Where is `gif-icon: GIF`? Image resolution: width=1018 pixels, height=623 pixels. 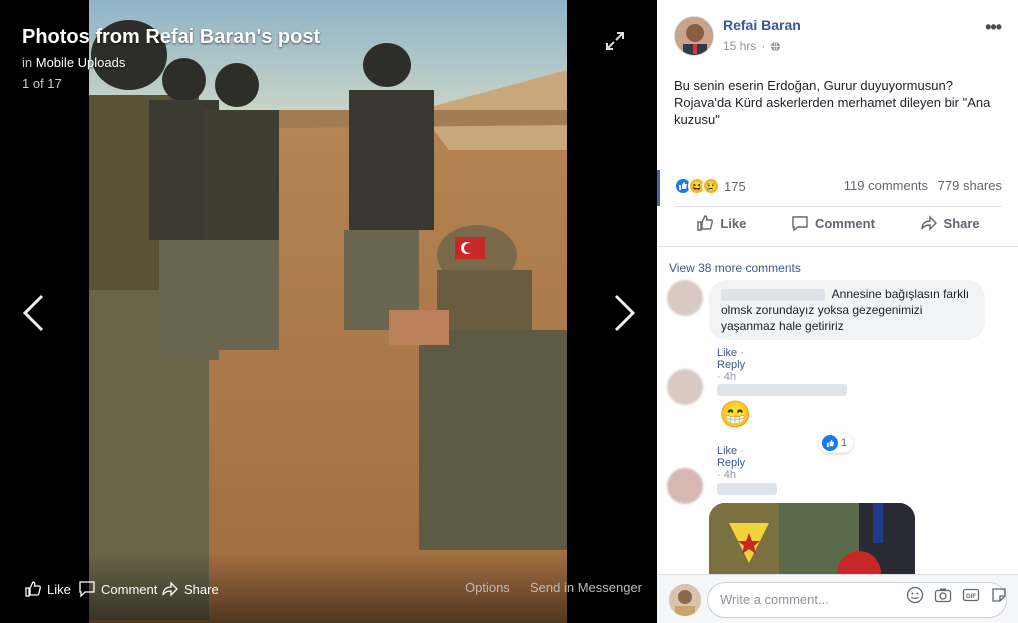 gif-icon: GIF is located at coordinates (971, 595).